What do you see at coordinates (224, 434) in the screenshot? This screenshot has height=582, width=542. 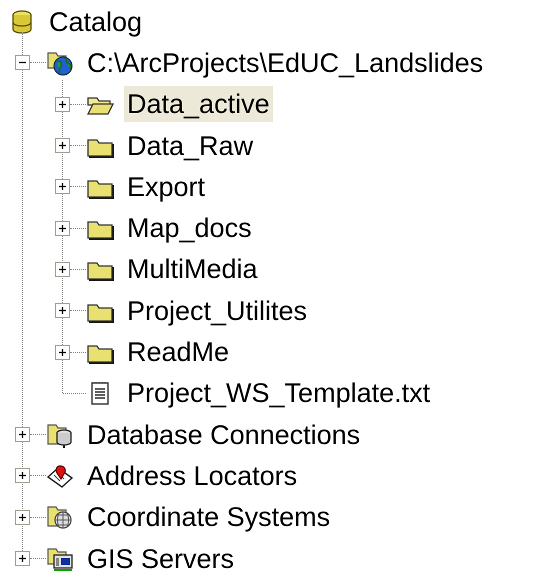 I see `tree-item-label: Database Connections` at bounding box center [224, 434].